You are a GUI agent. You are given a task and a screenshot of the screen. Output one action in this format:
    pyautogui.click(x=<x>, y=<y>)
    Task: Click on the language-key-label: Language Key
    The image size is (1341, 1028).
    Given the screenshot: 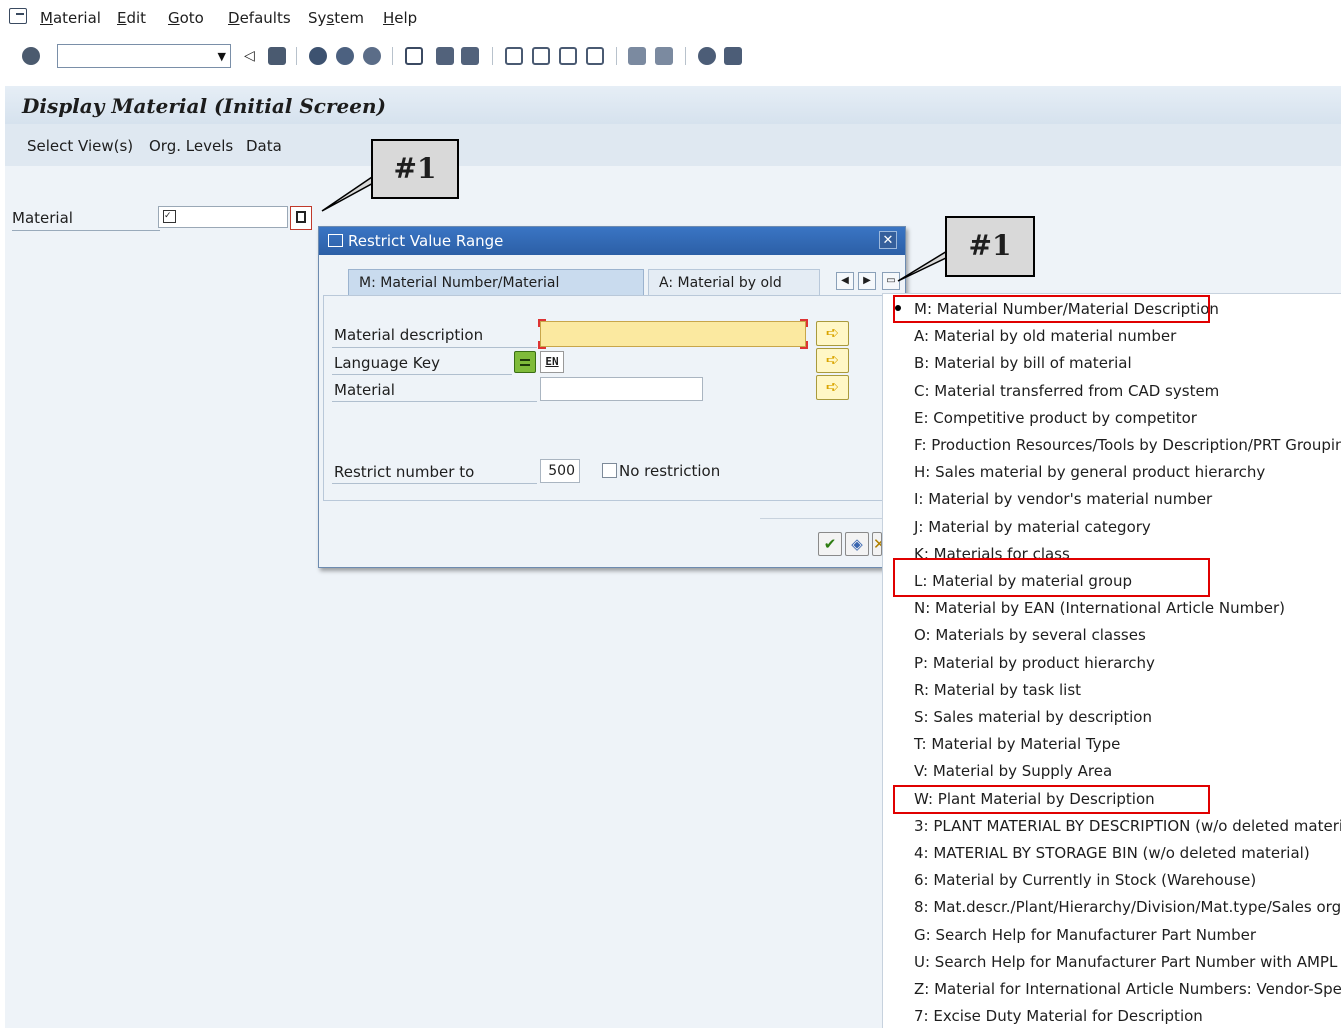 What is the action you would take?
    pyautogui.click(x=387, y=363)
    